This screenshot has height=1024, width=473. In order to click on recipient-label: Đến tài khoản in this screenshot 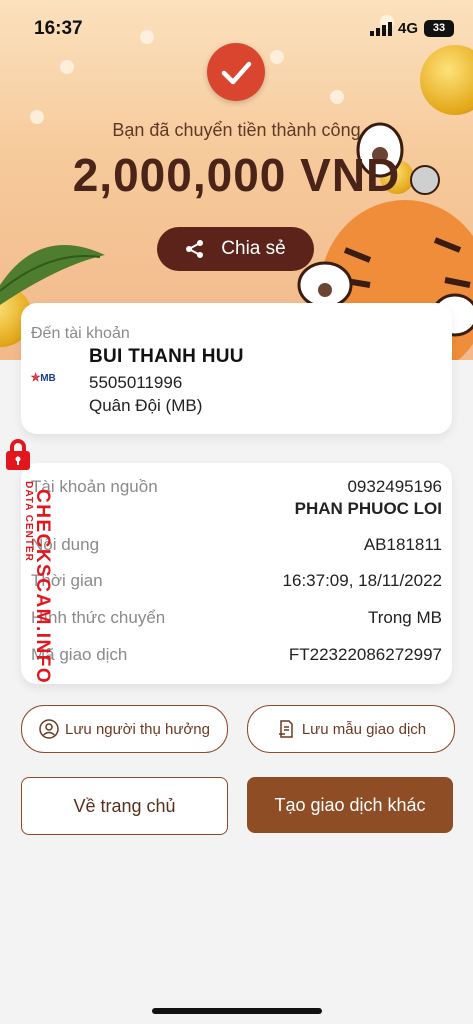, I will do `click(80, 333)`.